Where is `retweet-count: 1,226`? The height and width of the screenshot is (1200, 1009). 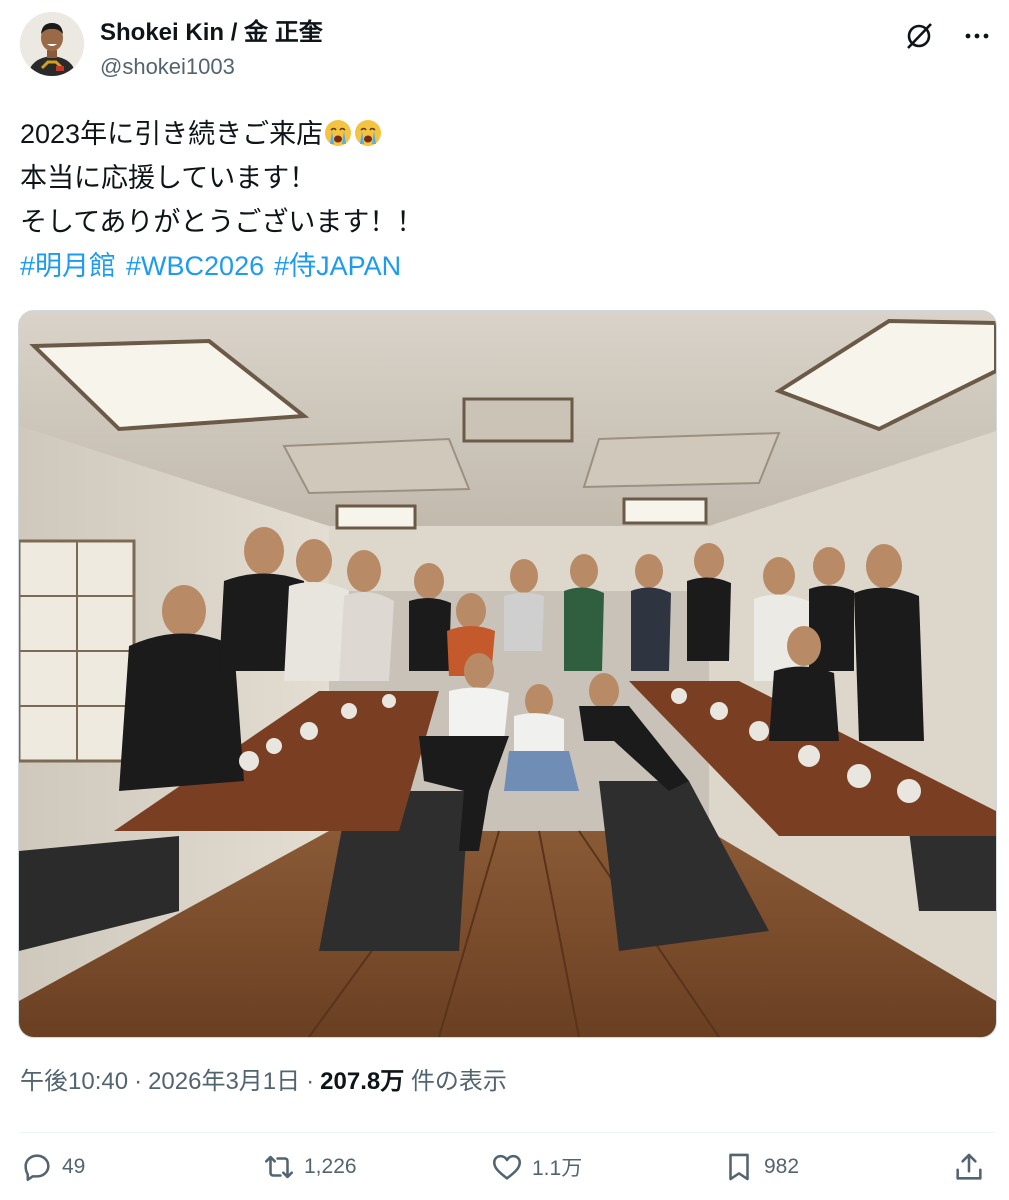 retweet-count: 1,226 is located at coordinates (330, 1166).